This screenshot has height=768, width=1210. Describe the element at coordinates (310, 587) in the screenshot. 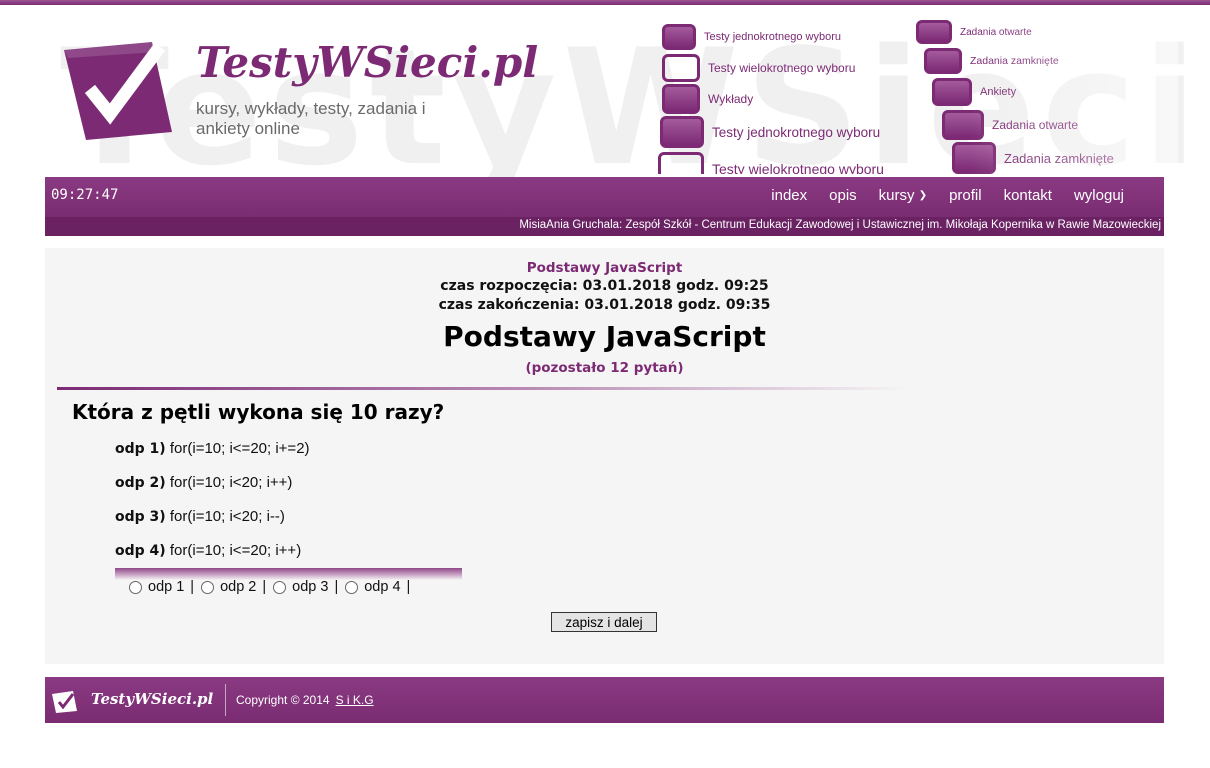

I see `radio-label: odp 3` at that location.